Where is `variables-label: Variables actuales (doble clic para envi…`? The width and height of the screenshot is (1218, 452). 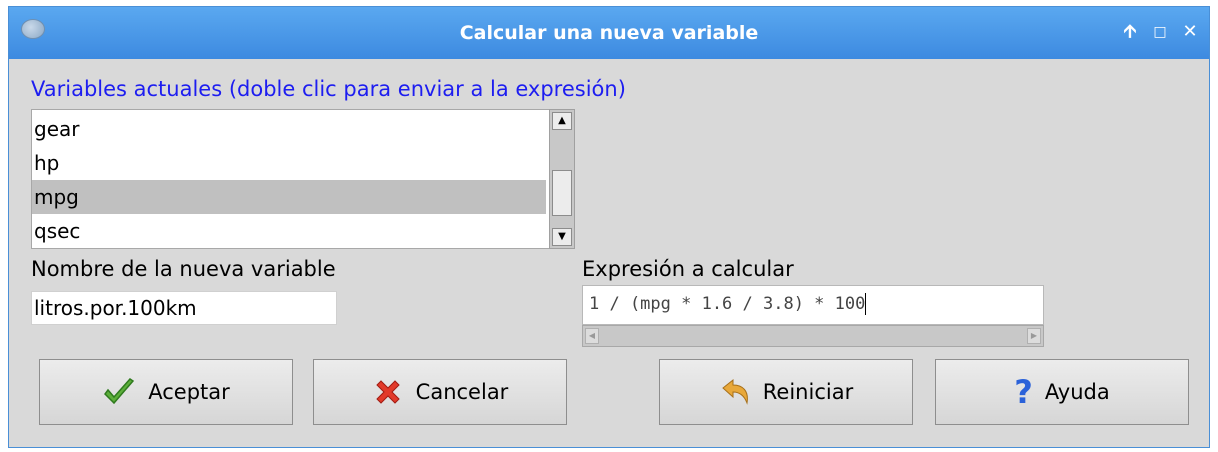 variables-label: Variables actuales (doble clic para envi… is located at coordinates (328, 89).